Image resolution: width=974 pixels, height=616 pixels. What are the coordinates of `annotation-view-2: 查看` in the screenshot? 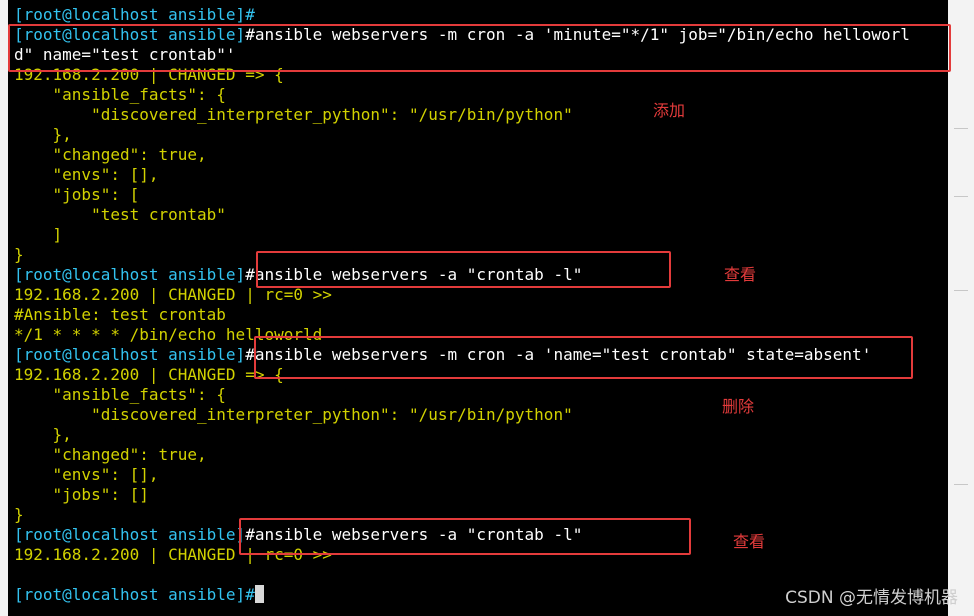 It's located at (749, 541).